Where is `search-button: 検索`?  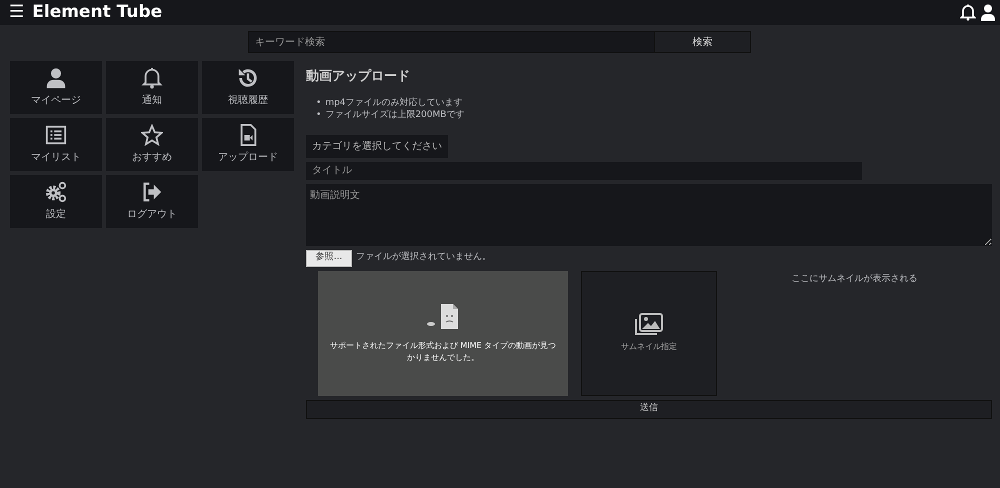
search-button: 検索 is located at coordinates (702, 42).